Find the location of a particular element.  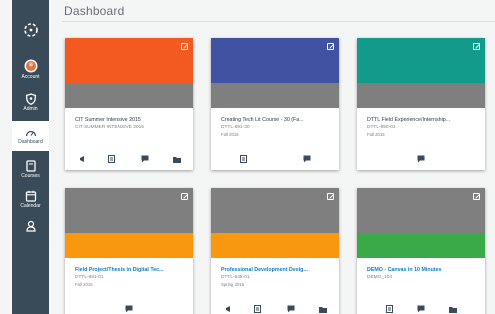

speedometer-icon is located at coordinates (30, 133).